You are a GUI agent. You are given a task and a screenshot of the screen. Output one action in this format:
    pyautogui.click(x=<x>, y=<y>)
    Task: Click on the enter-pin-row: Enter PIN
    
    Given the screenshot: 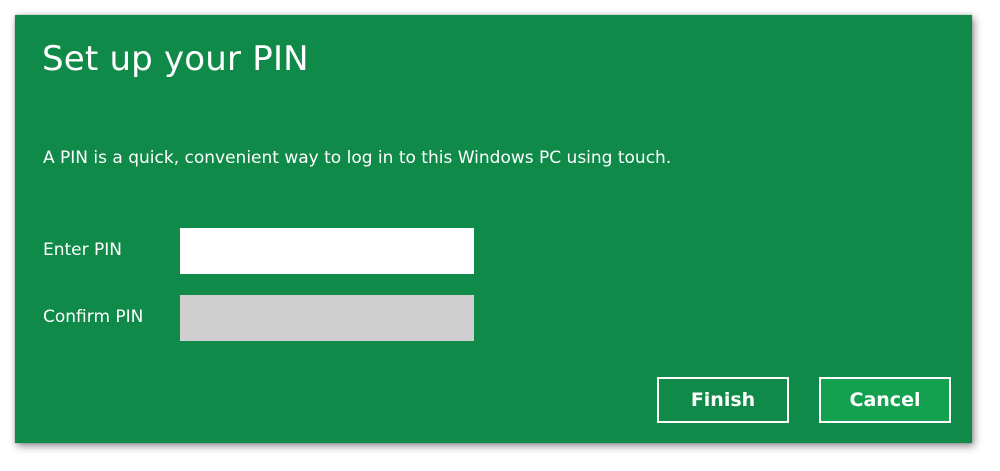 What is the action you would take?
    pyautogui.click(x=273, y=251)
    